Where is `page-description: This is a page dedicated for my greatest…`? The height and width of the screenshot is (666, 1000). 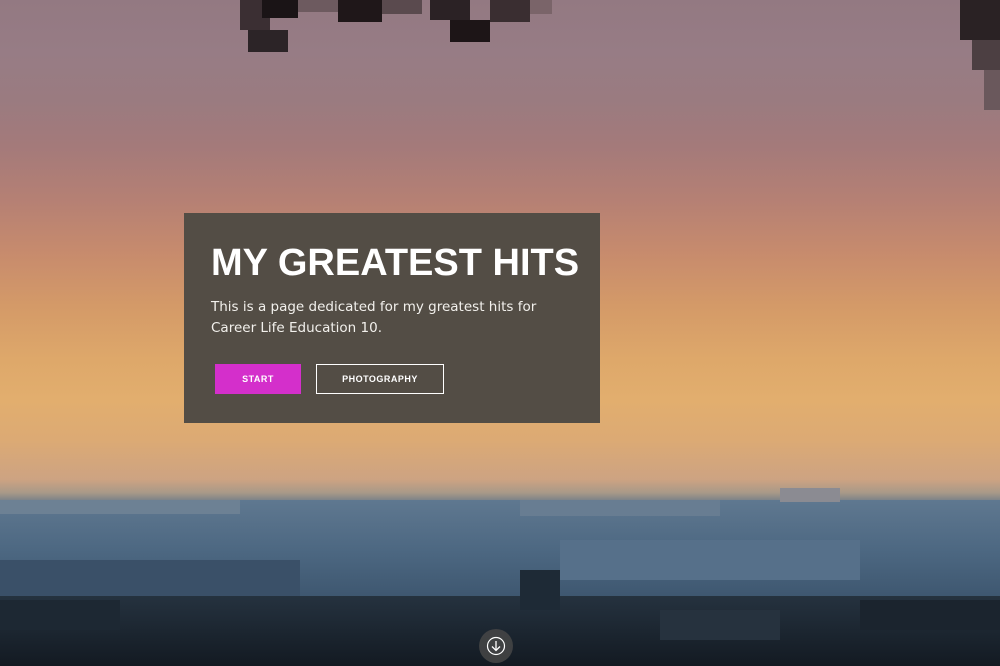 page-description: This is a page dedicated for my greatest… is located at coordinates (374, 317).